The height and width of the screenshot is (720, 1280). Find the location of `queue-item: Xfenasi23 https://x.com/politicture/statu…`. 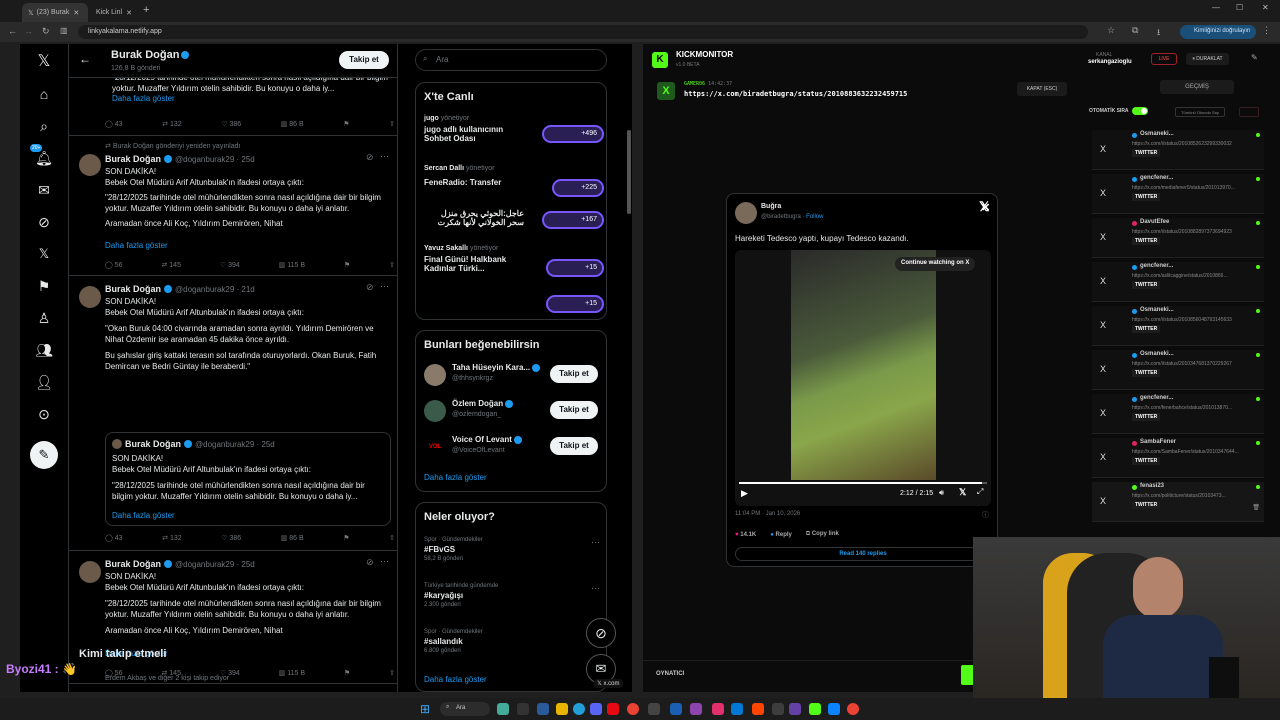

queue-item: Xfenasi23 https://x.com/politicture/statu… is located at coordinates (1178, 502).